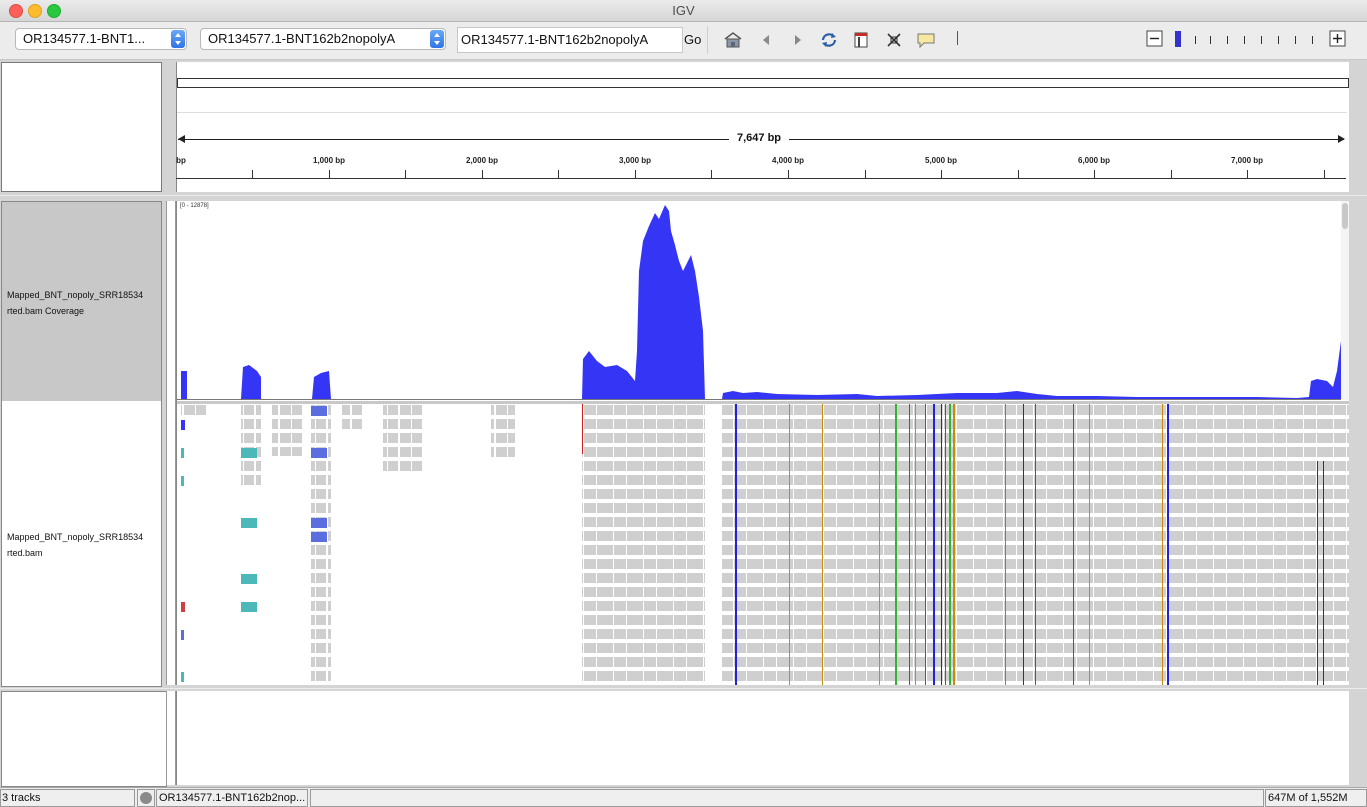 This screenshot has width=1367, height=807. I want to click on ruler-tick-label: 3,000 bp, so click(635, 160).